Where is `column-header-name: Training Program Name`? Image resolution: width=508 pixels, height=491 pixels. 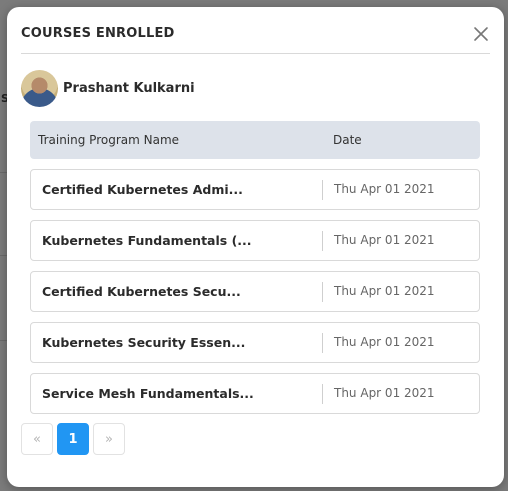
column-header-name: Training Program Name is located at coordinates (109, 140).